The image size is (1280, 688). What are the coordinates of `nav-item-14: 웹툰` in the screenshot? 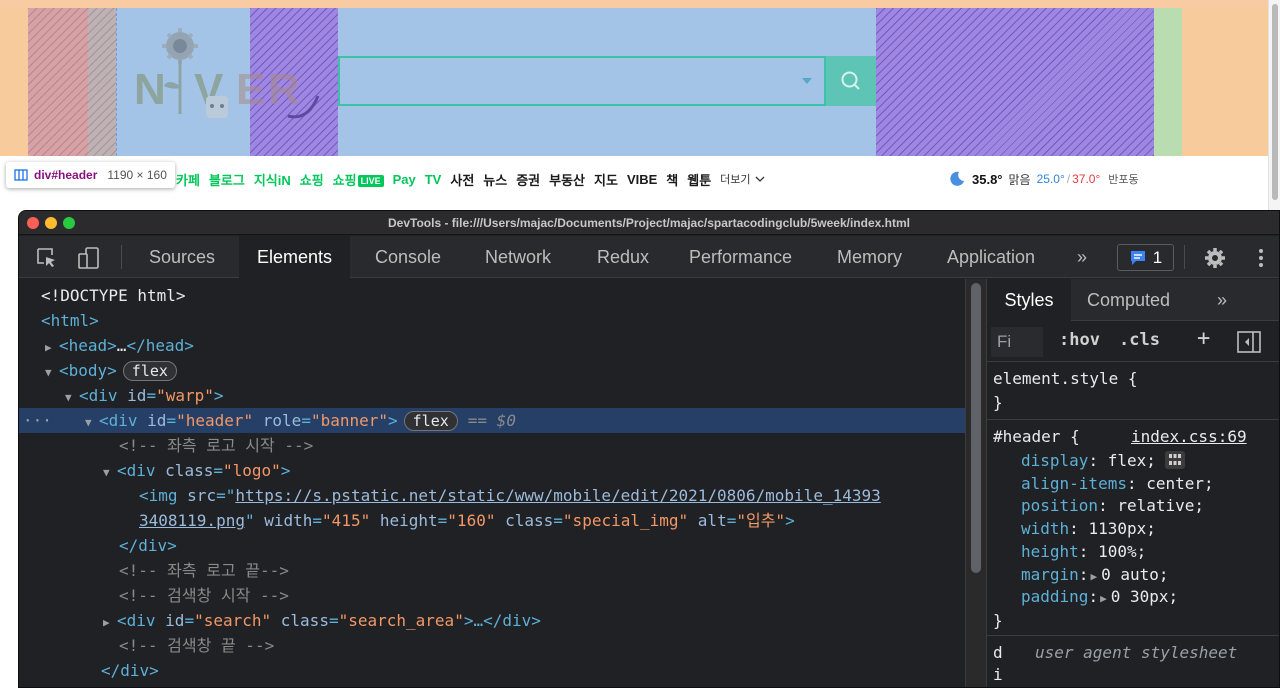 It's located at (699, 179).